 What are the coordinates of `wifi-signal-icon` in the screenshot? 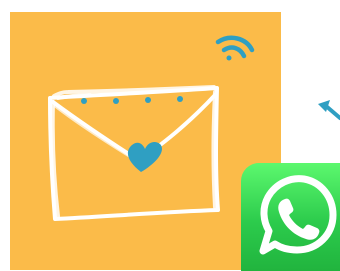 It's located at (235, 48).